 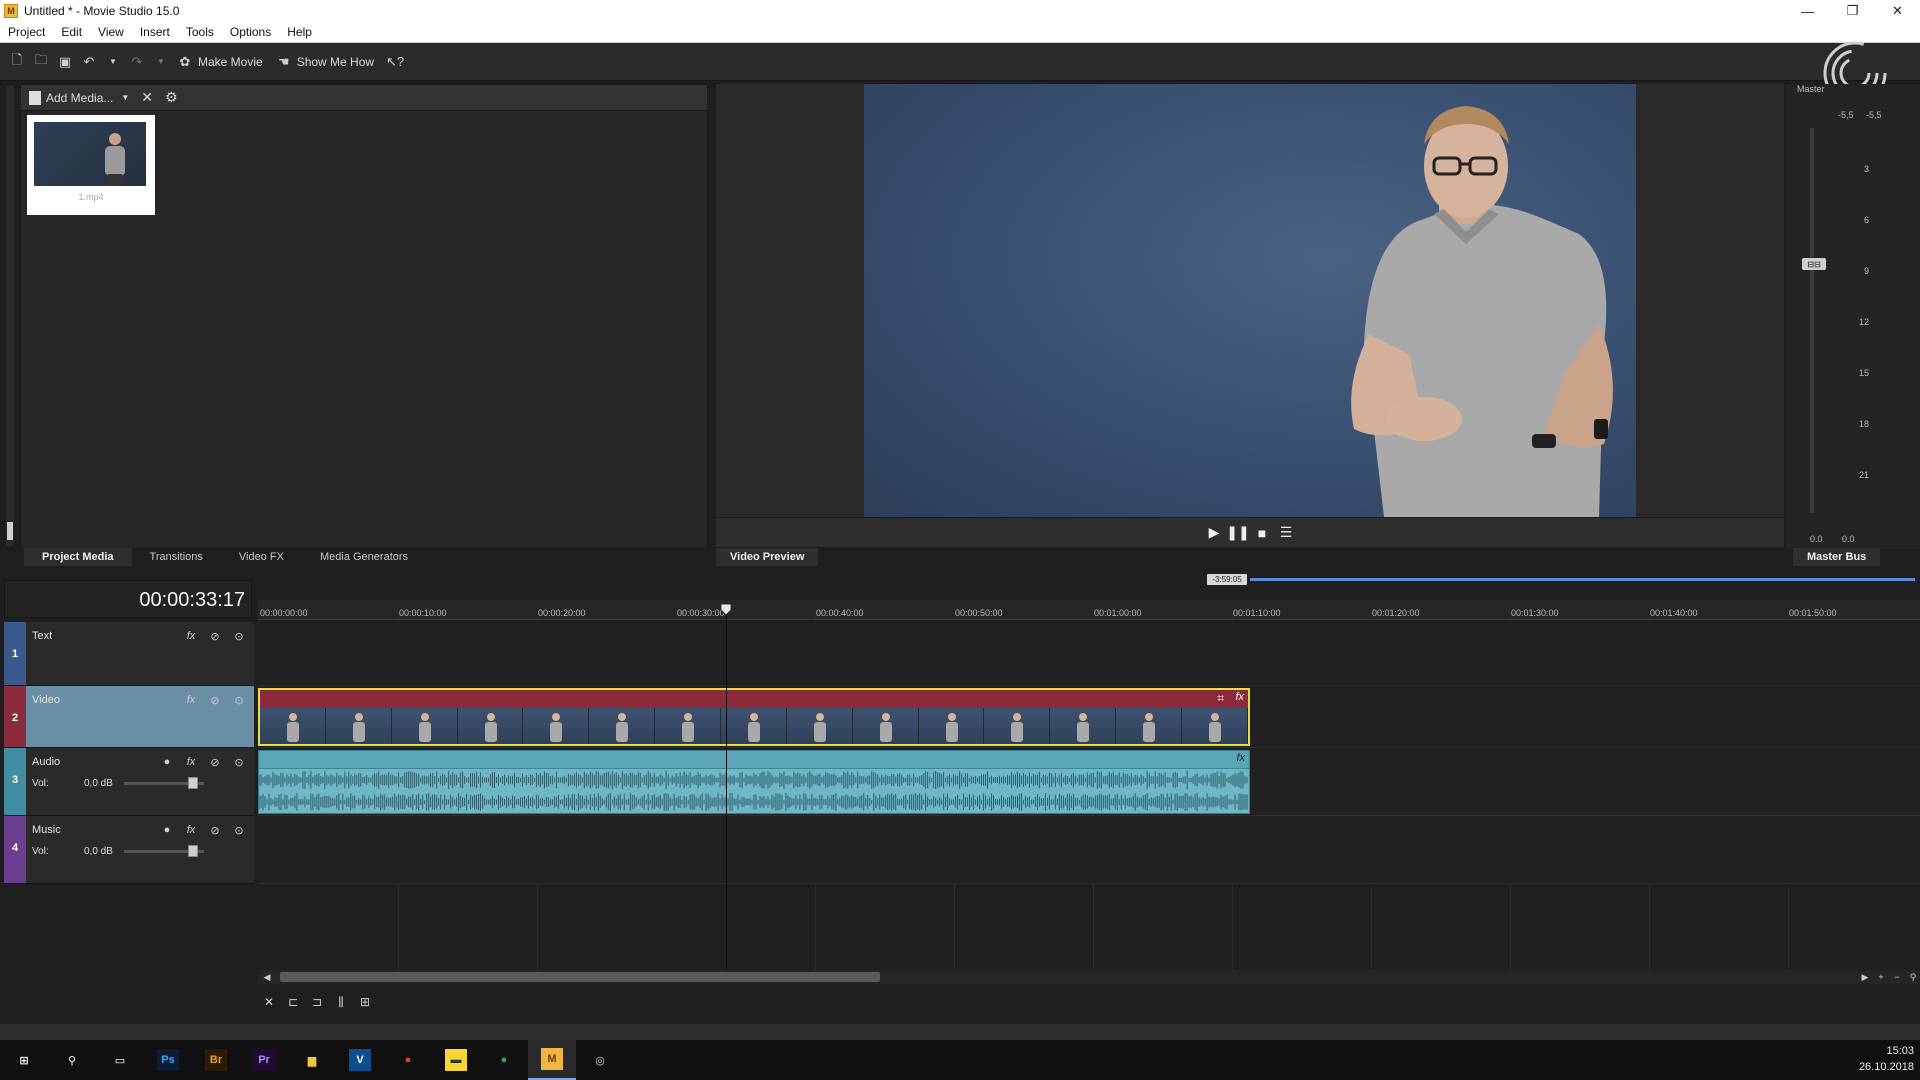 I want to click on menu-insert: Insert, so click(x=155, y=32).